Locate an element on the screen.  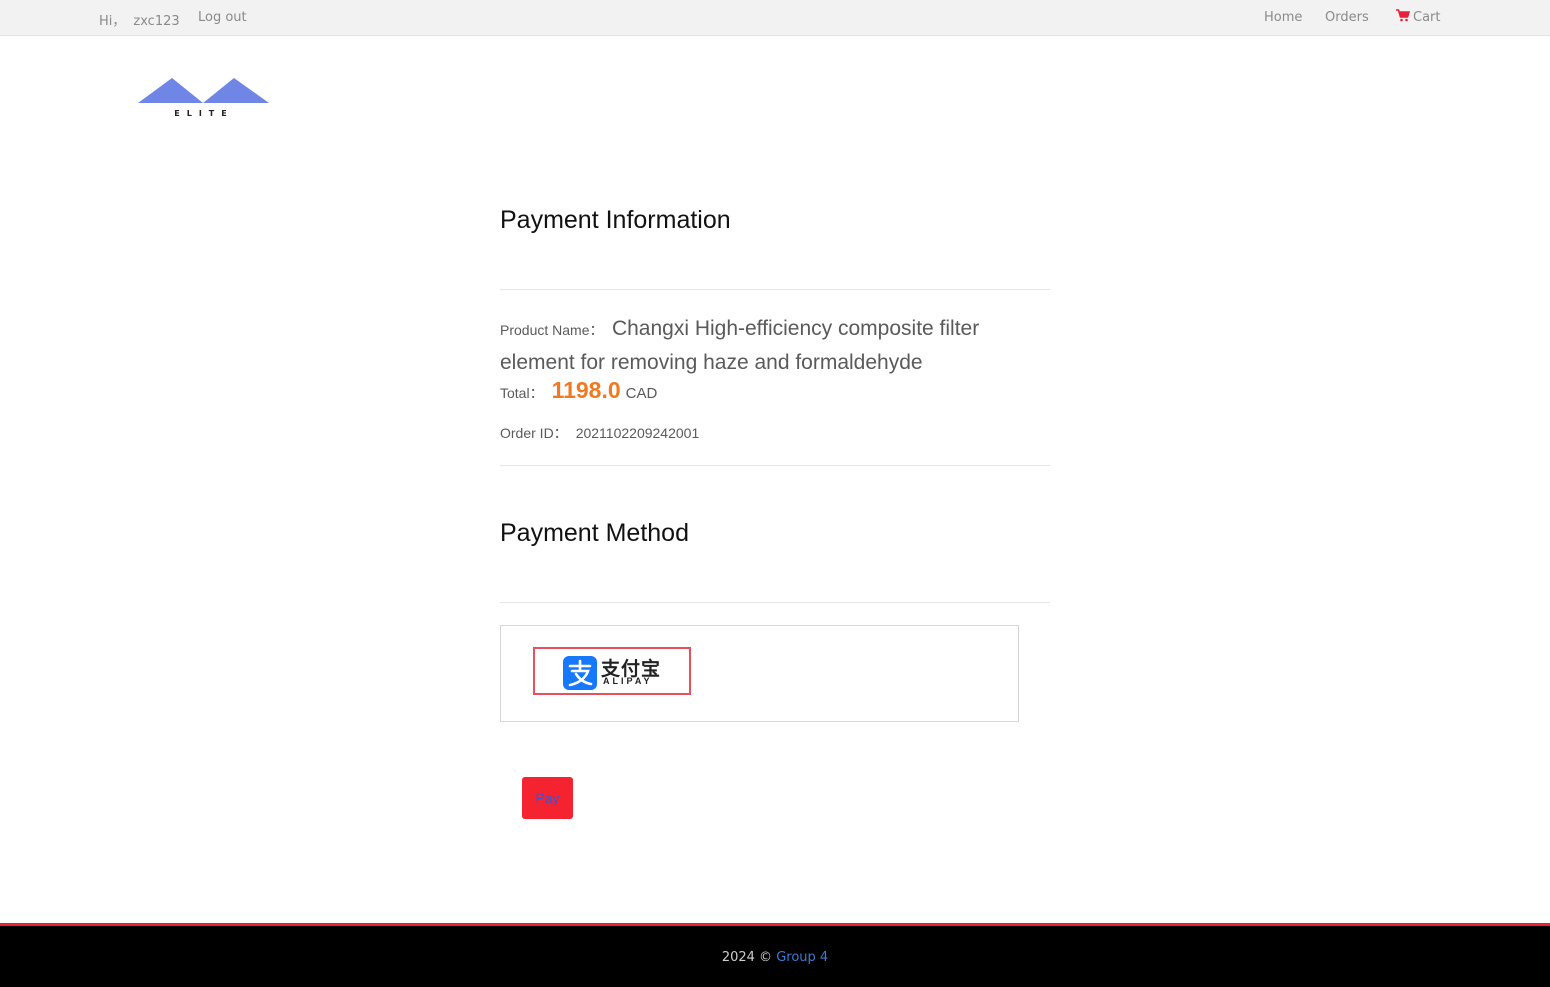
logout-link: Log out is located at coordinates (222, 17).